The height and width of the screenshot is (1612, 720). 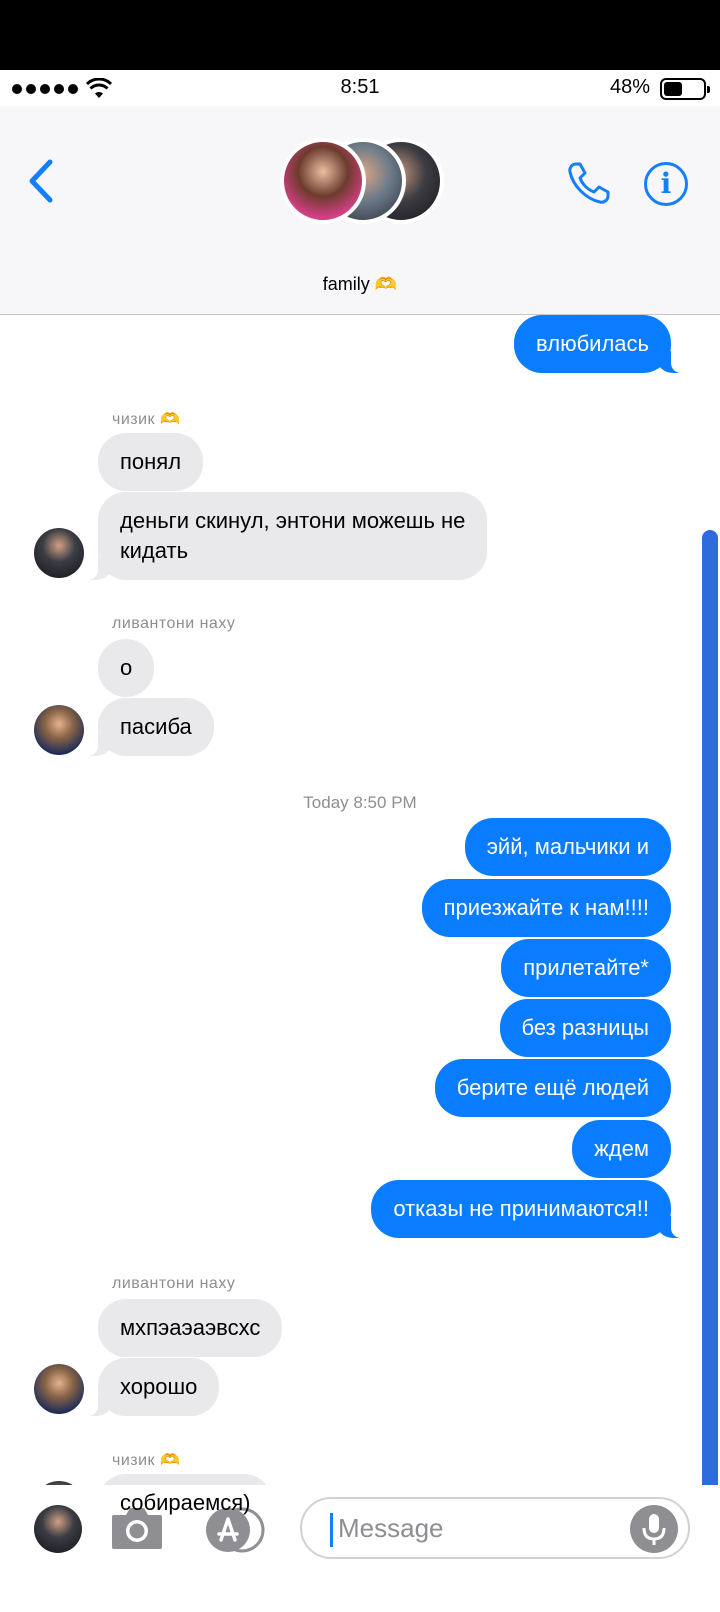 I want to click on phone-icon, so click(x=589, y=183).